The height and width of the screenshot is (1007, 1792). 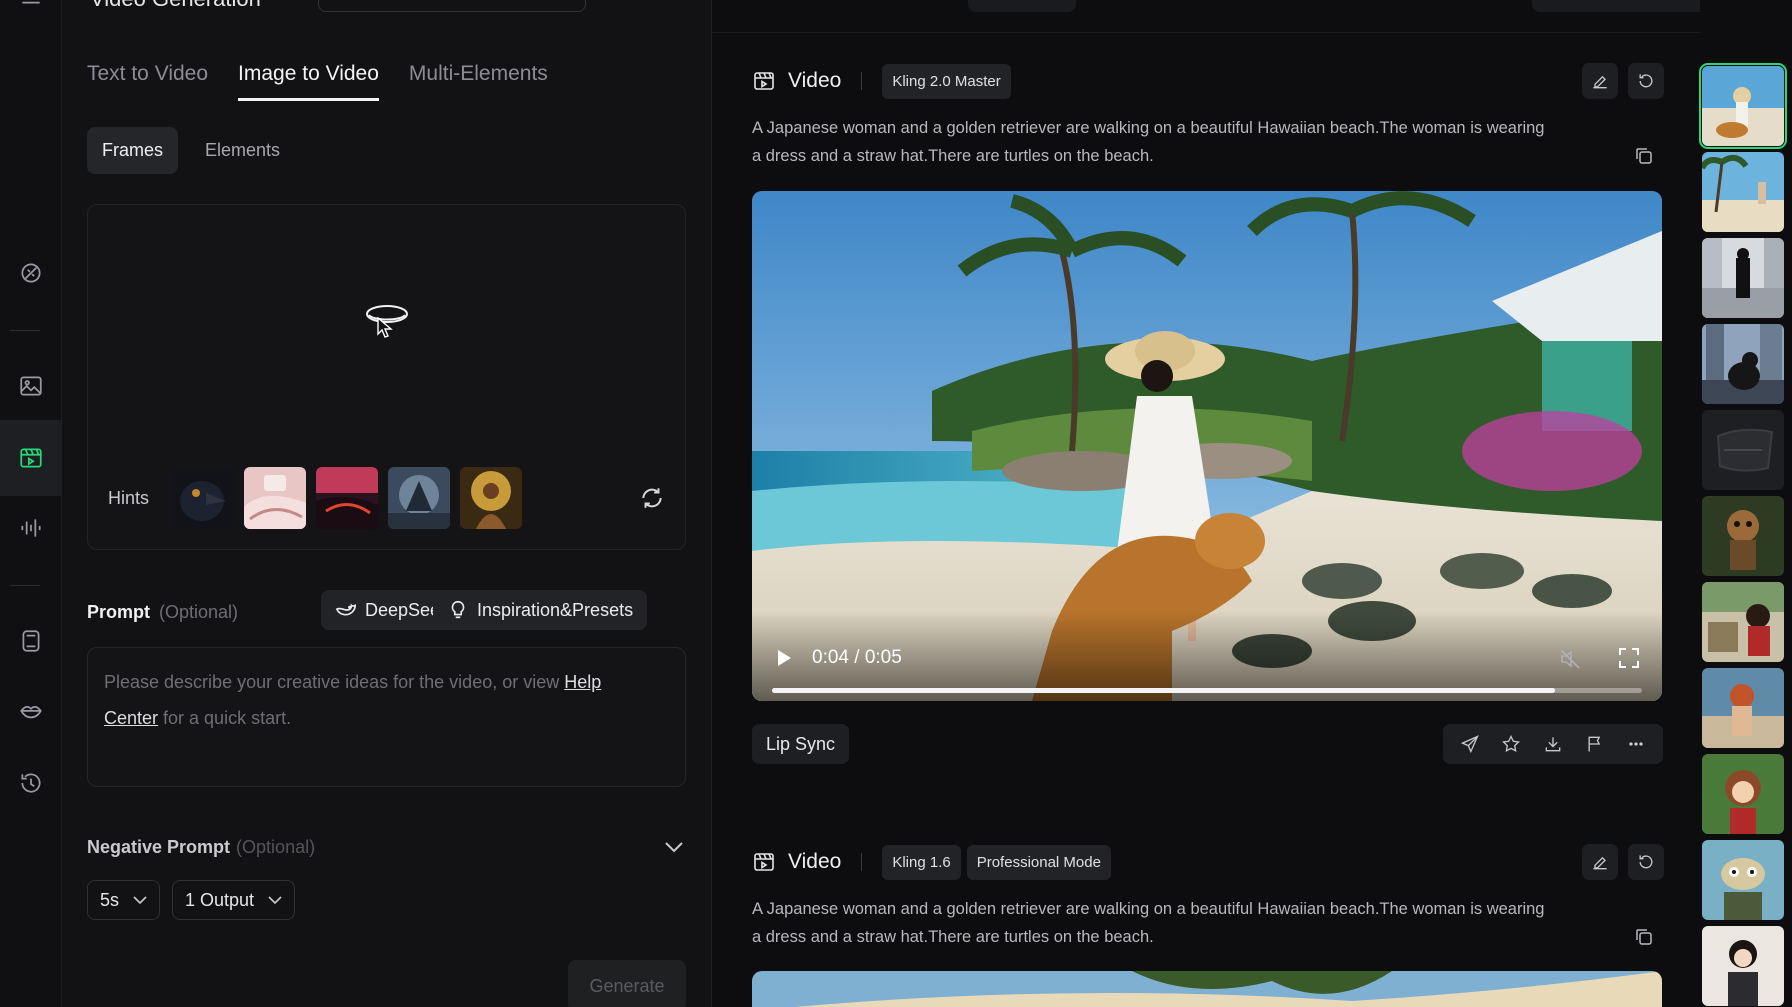 What do you see at coordinates (857, 657) in the screenshot?
I see `video-time: 0:04 / 0:05` at bounding box center [857, 657].